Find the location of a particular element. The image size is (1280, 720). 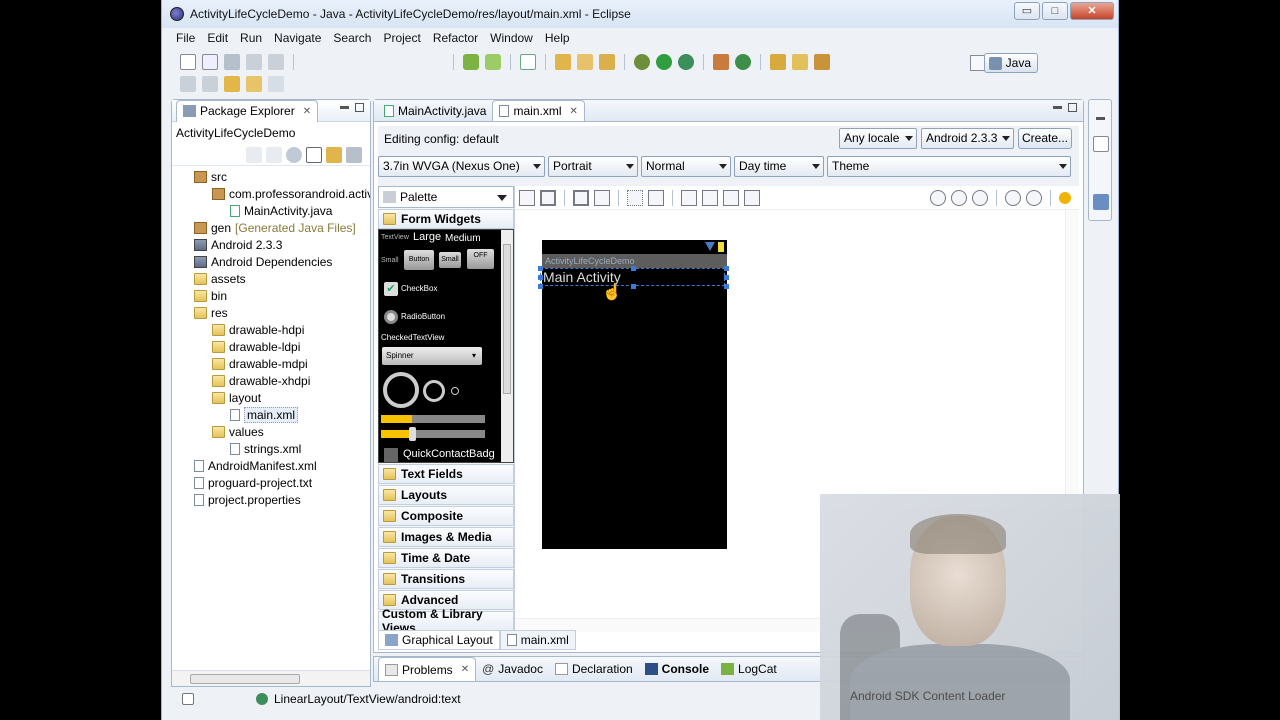

tree-node-android-lib: Android 2.3.3 is located at coordinates (271, 244).